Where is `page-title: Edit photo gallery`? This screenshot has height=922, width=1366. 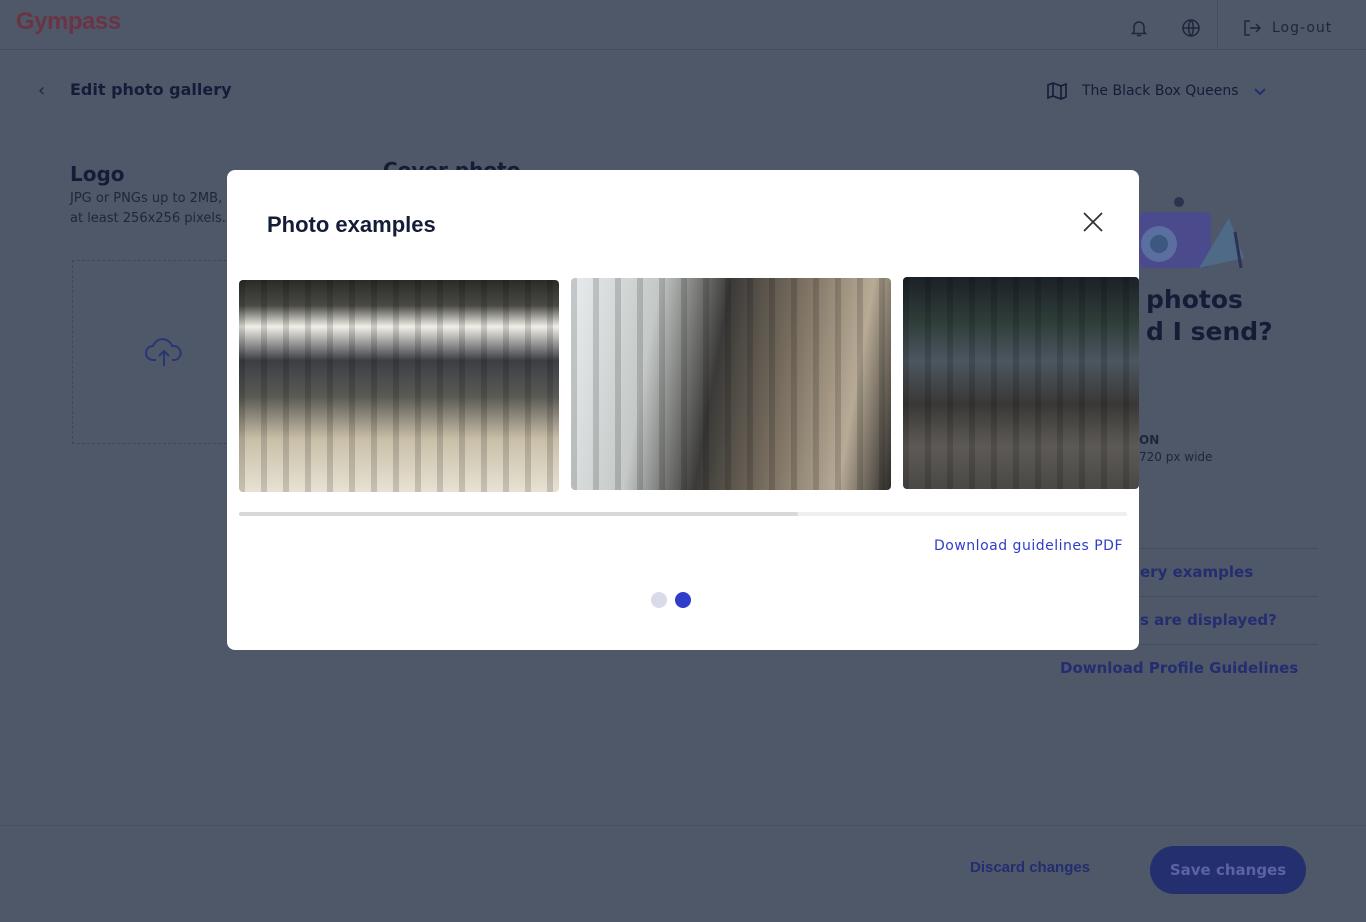
page-title: Edit photo gallery is located at coordinates (151, 89).